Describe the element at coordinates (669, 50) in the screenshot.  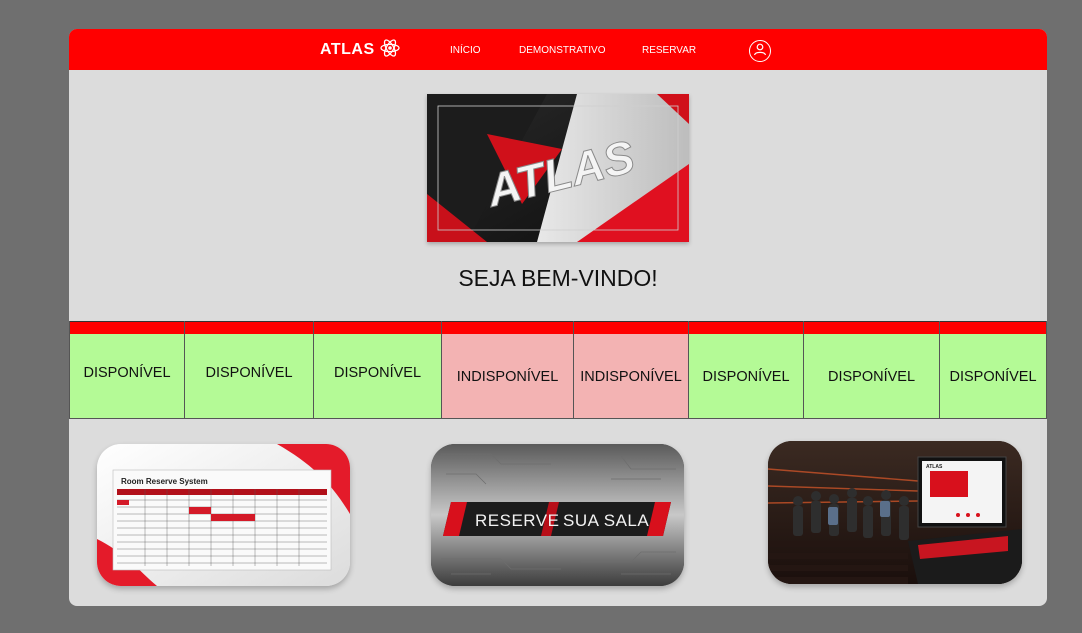
I see `nav-link-reservar: RESERVAR` at that location.